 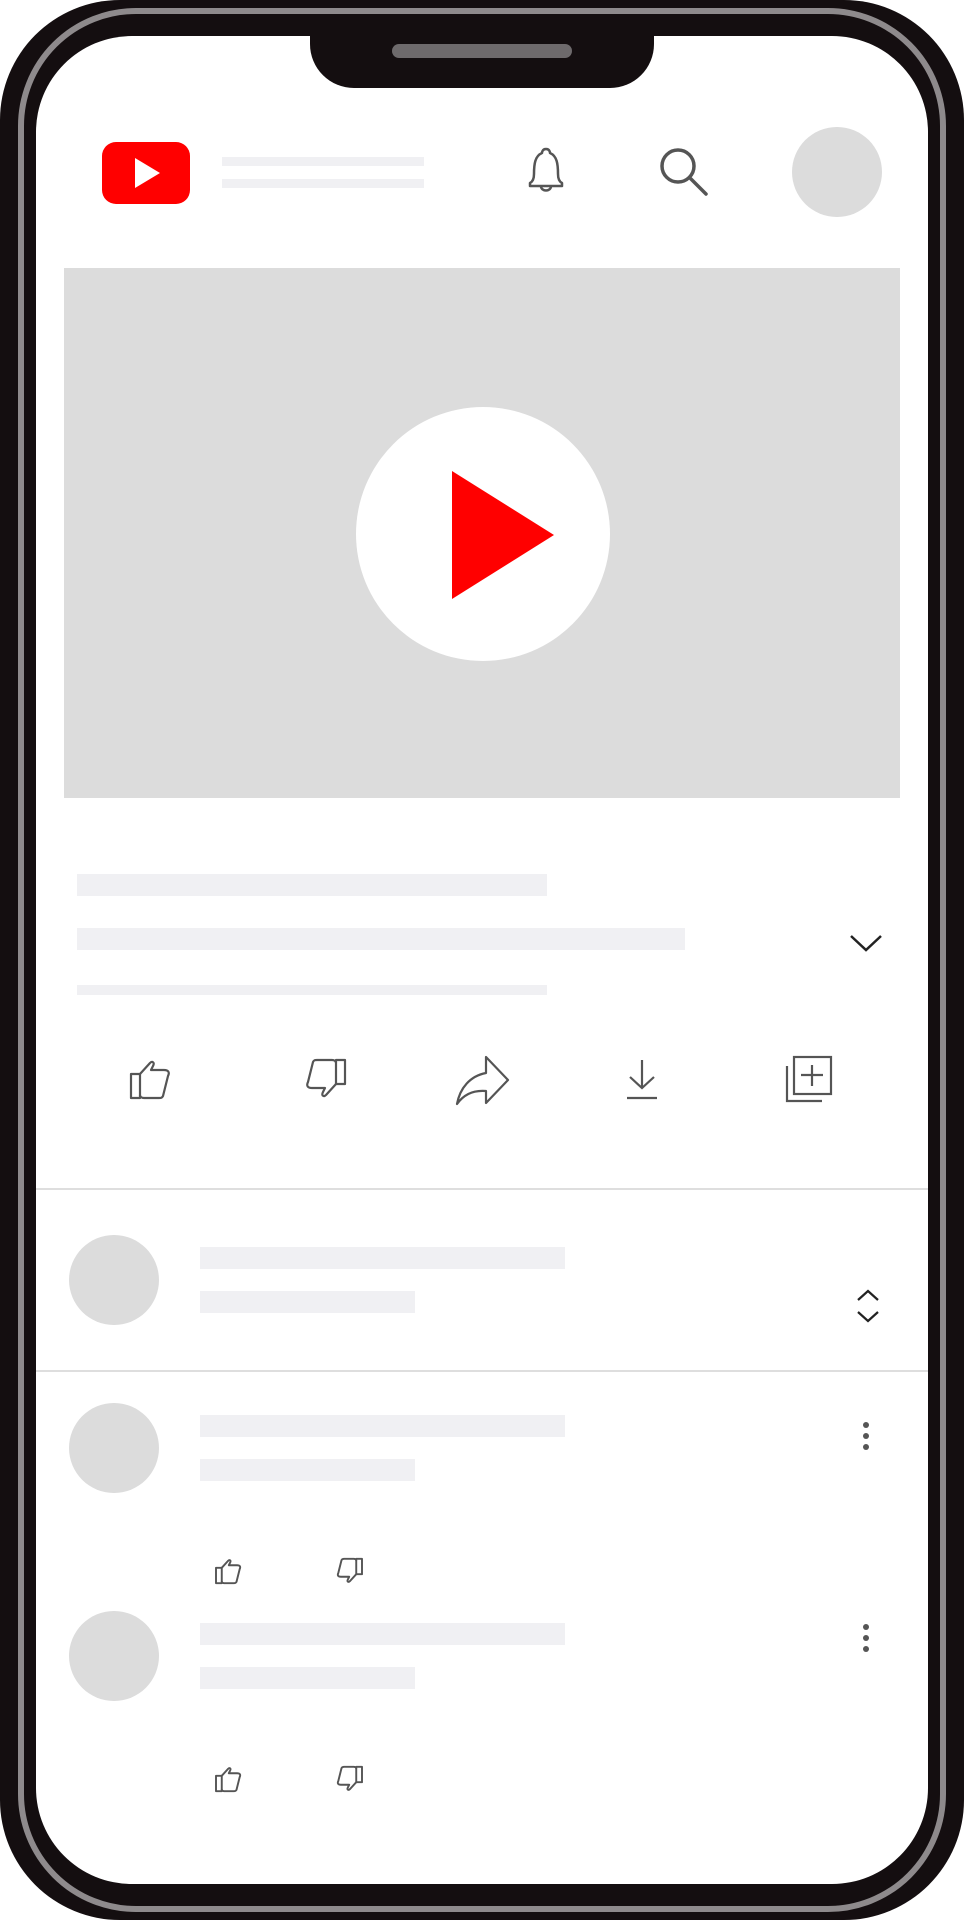 I want to click on youtube-logo-icon, so click(x=146, y=173).